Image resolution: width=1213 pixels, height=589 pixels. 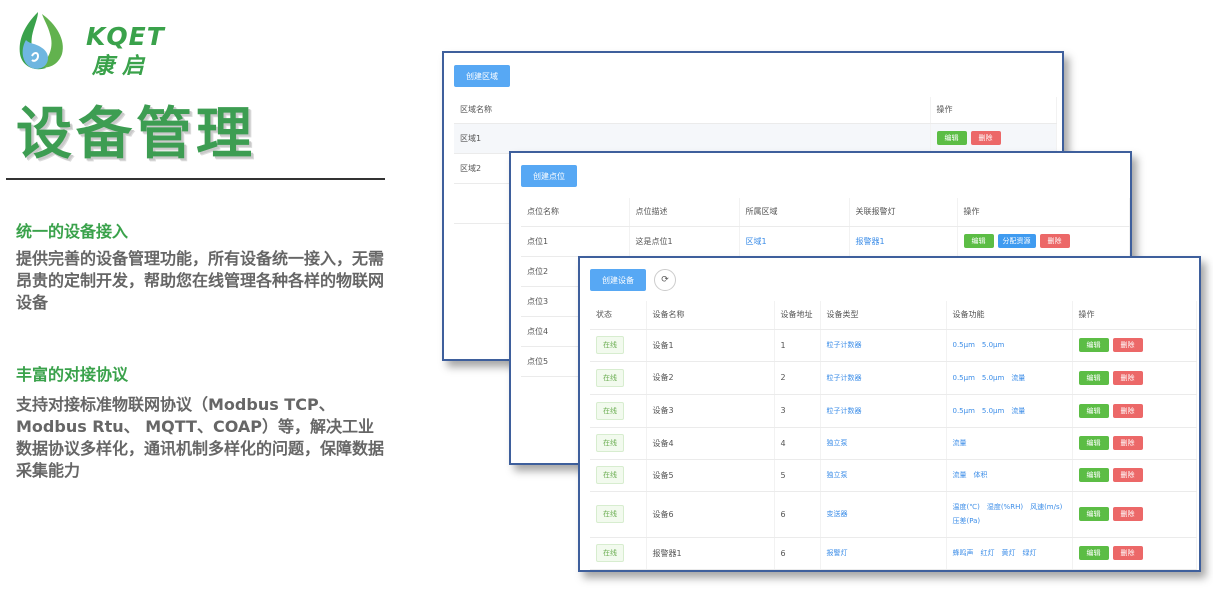 What do you see at coordinates (41, 41) in the screenshot?
I see `leaf-drop-icon` at bounding box center [41, 41].